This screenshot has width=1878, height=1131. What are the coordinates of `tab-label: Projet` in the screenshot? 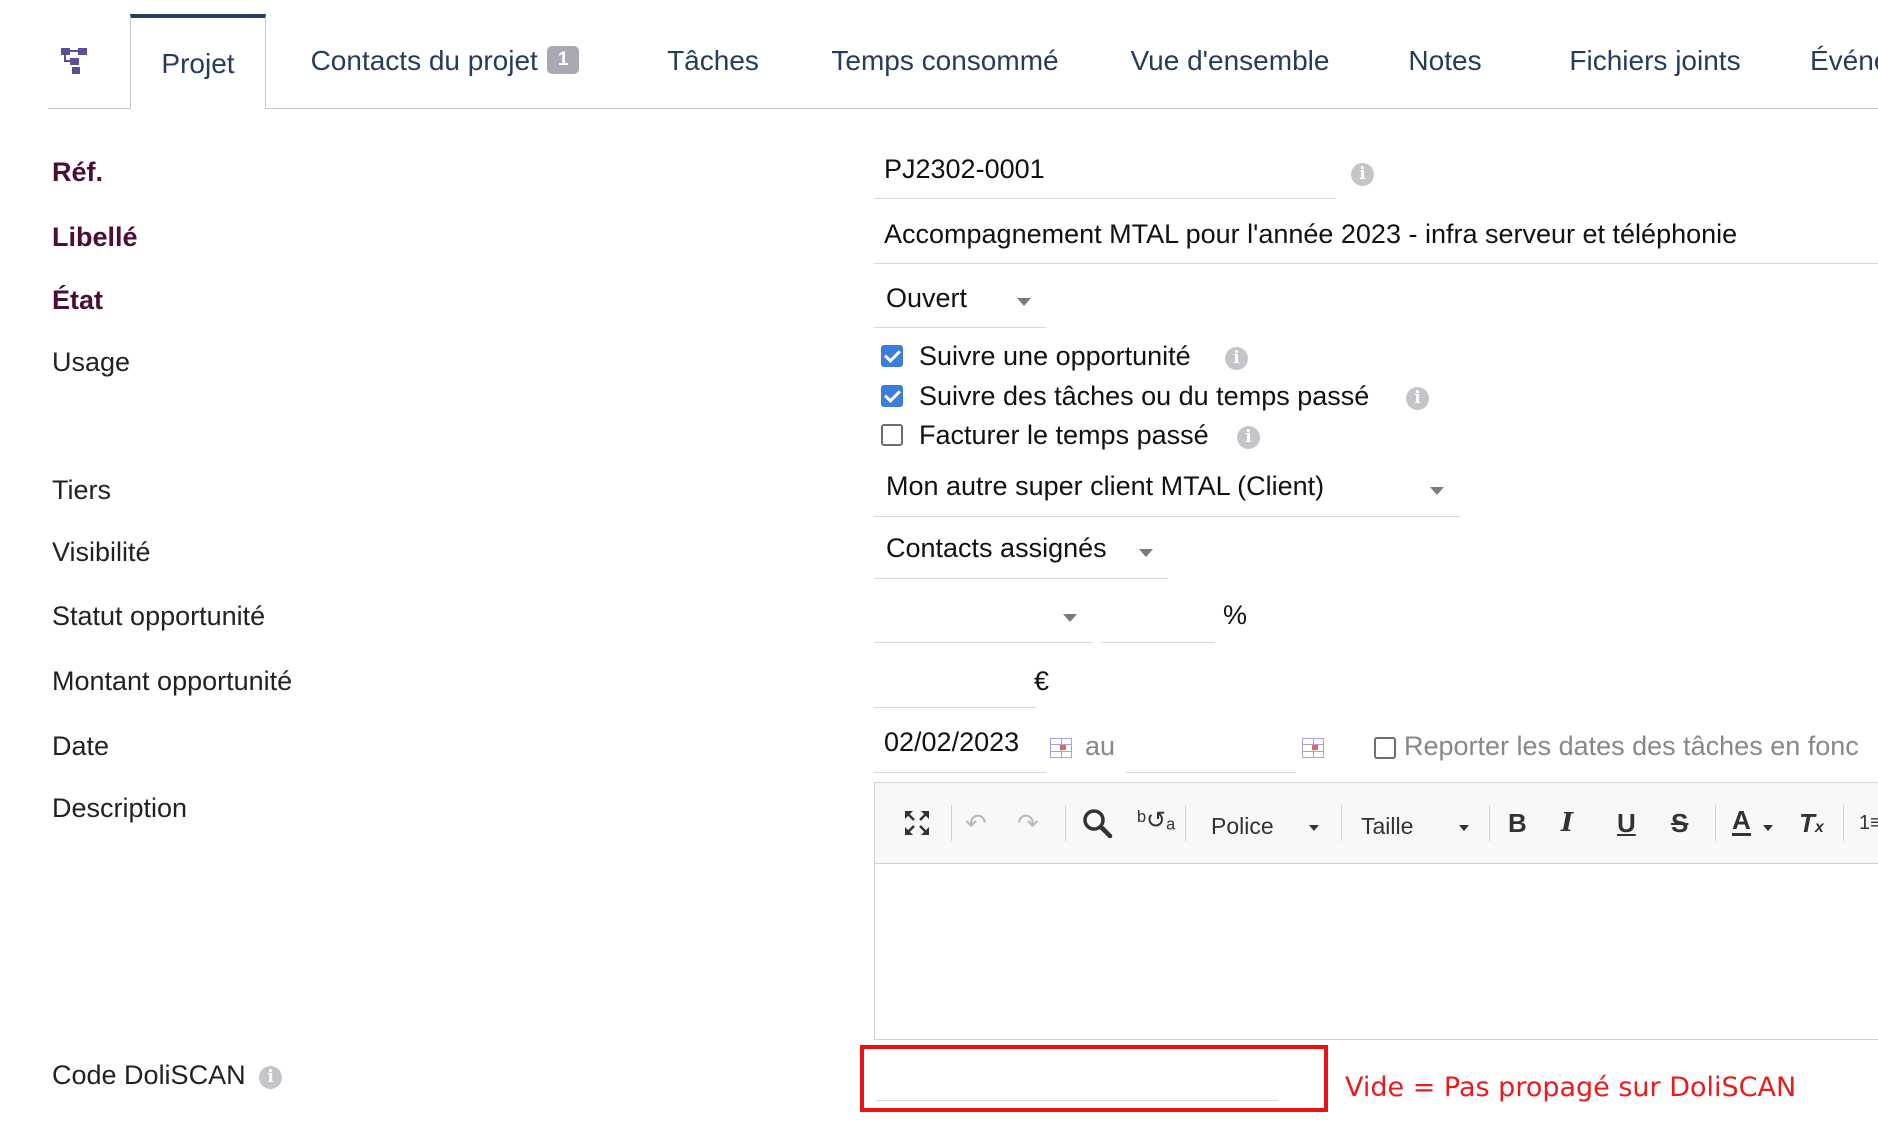 It's located at (198, 63).